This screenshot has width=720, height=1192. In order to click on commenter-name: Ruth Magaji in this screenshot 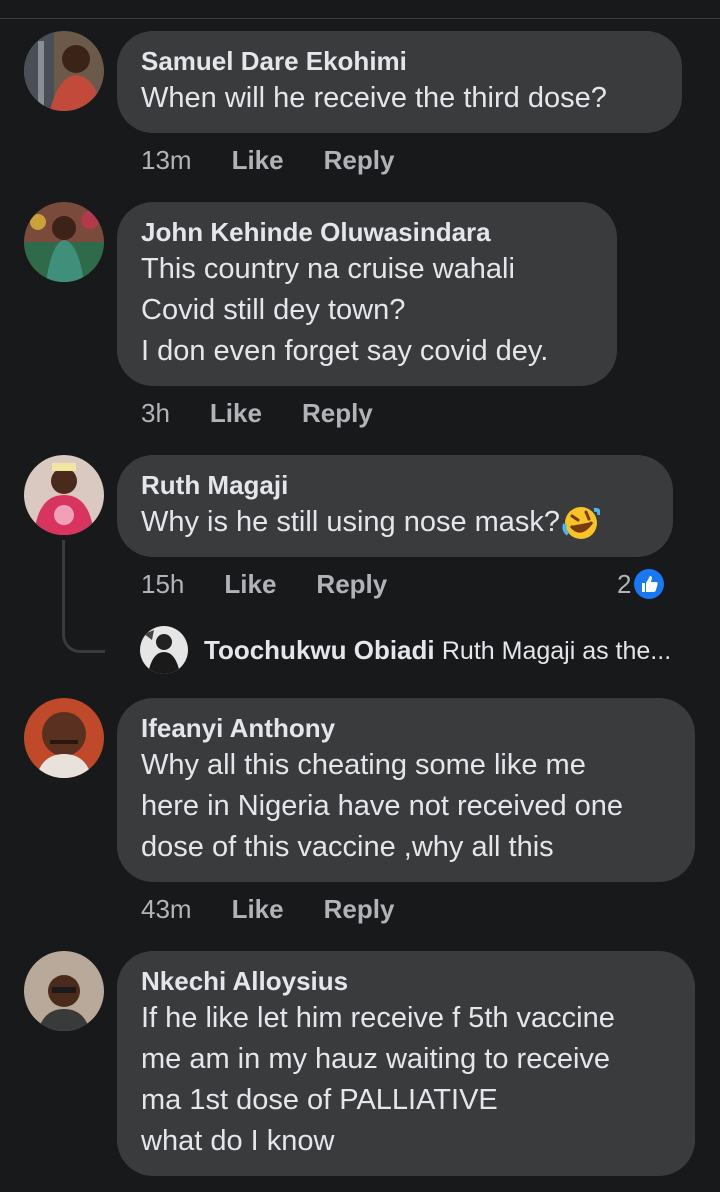, I will do `click(395, 485)`.